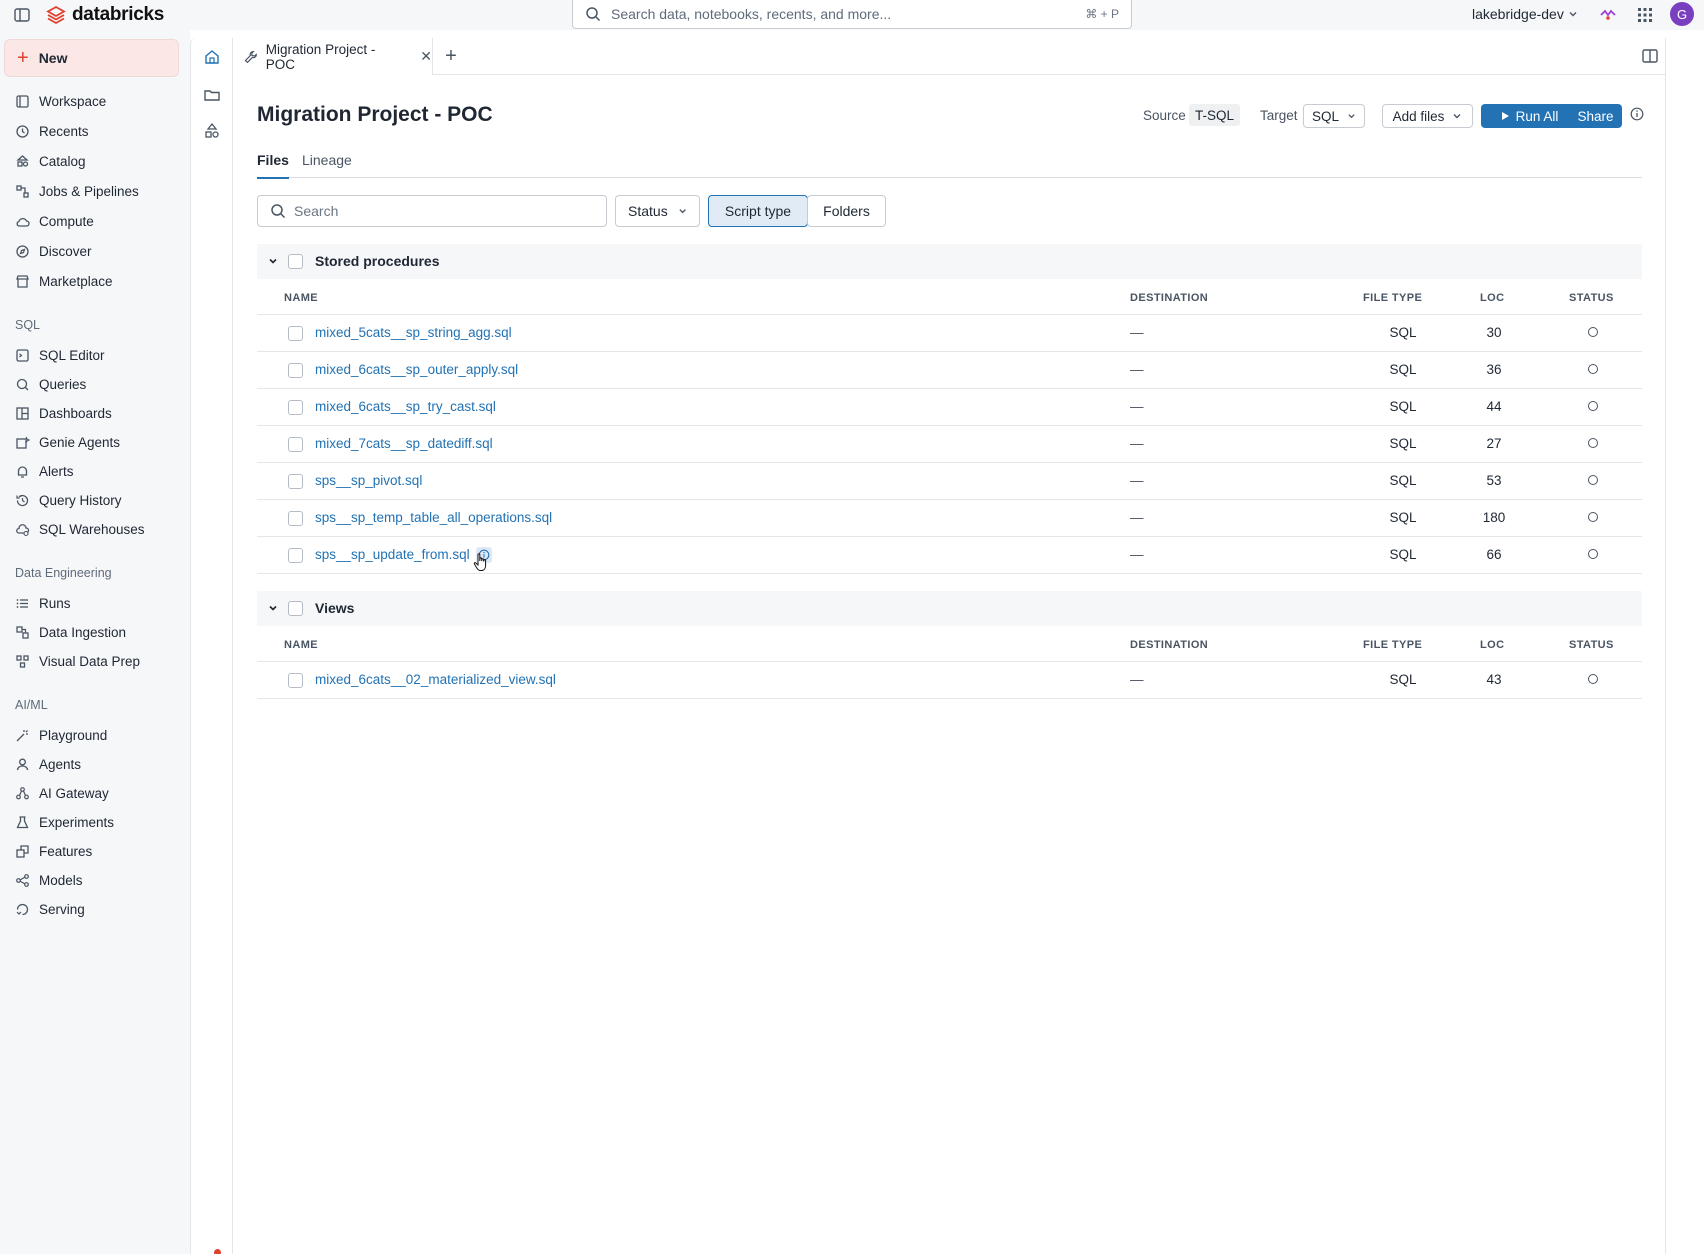 Image resolution: width=1704 pixels, height=1254 pixels. I want to click on sidebar-item-catalog: Catalog, so click(50, 161).